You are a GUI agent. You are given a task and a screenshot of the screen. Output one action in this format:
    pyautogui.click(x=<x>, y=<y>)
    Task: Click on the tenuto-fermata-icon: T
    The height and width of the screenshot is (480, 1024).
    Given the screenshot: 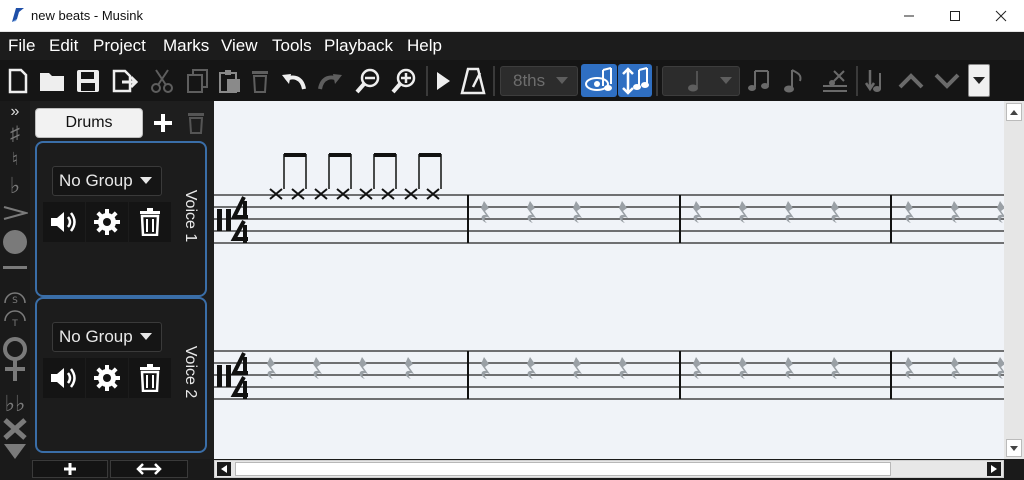 What is the action you would take?
    pyautogui.click(x=15, y=318)
    